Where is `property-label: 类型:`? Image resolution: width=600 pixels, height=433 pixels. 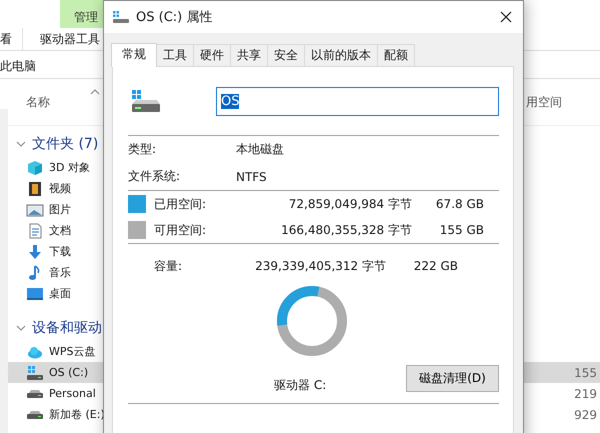 property-label: 类型: is located at coordinates (143, 149).